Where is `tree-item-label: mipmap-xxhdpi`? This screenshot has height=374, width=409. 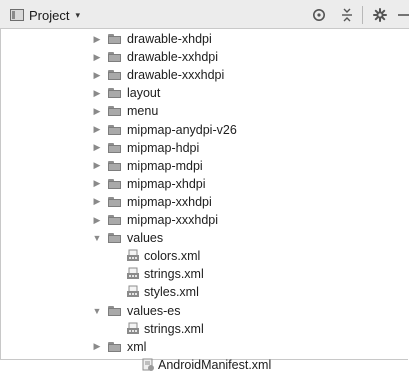 tree-item-label: mipmap-xxhdpi is located at coordinates (169, 201).